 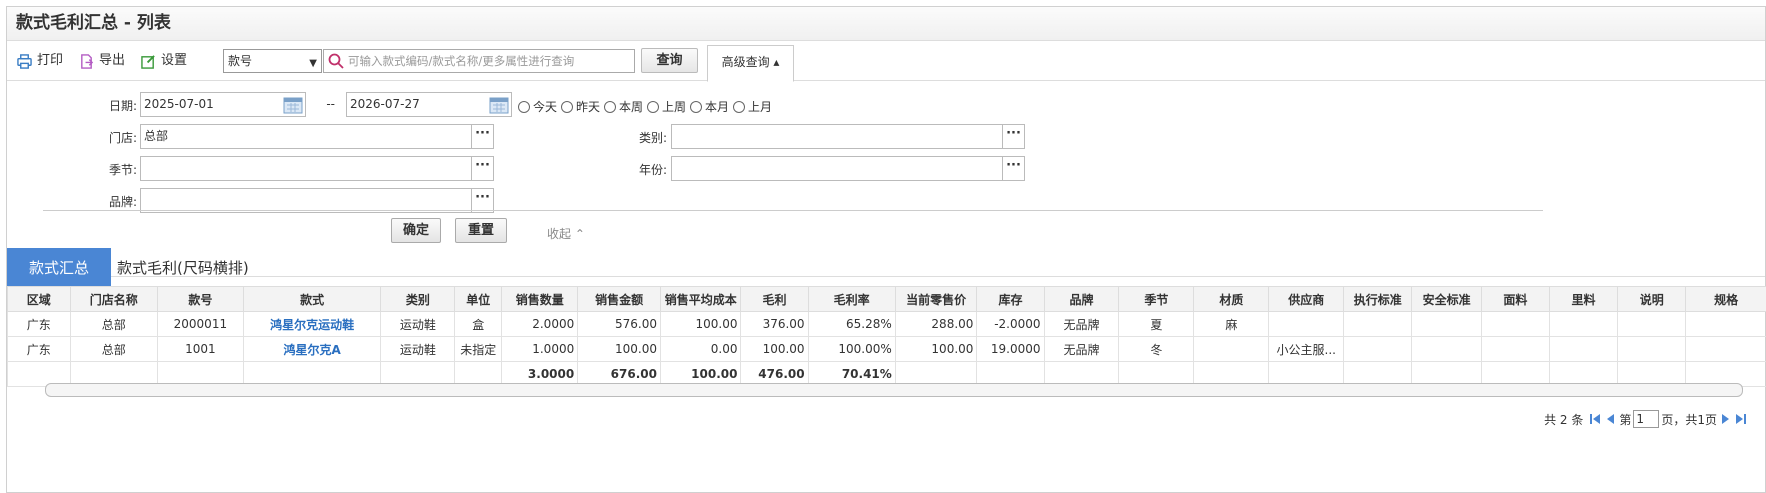 What do you see at coordinates (1378, 299) in the screenshot?
I see `column-header: 执行标准` at bounding box center [1378, 299].